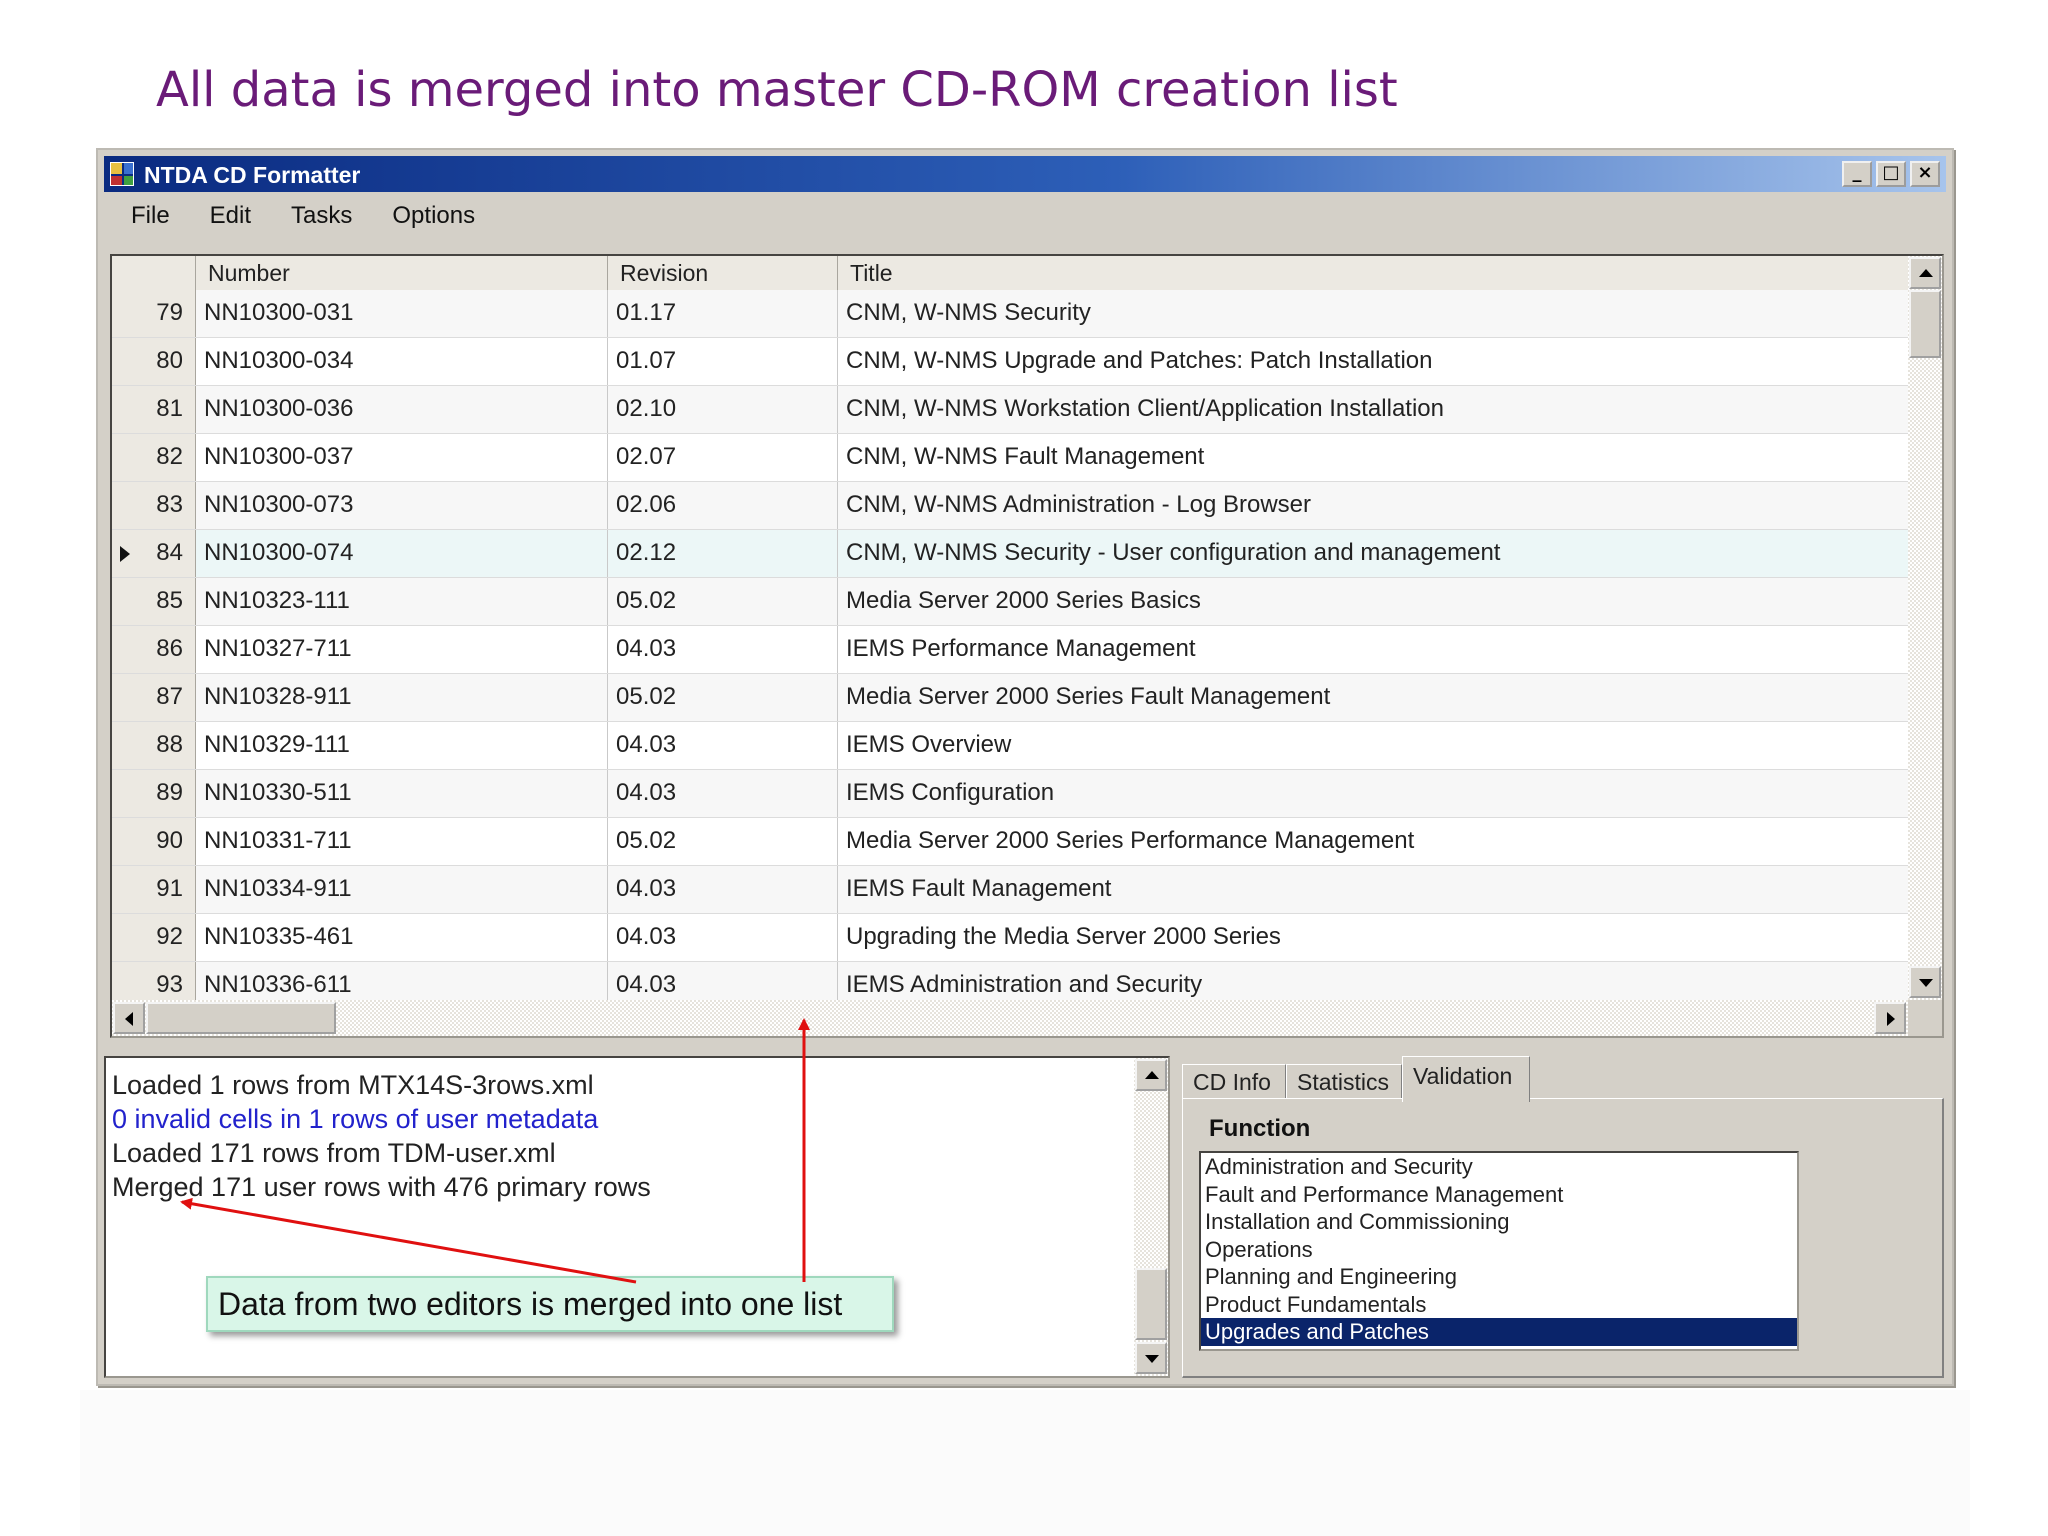  What do you see at coordinates (723, 409) in the screenshot?
I see `cell-revision: 02.10` at bounding box center [723, 409].